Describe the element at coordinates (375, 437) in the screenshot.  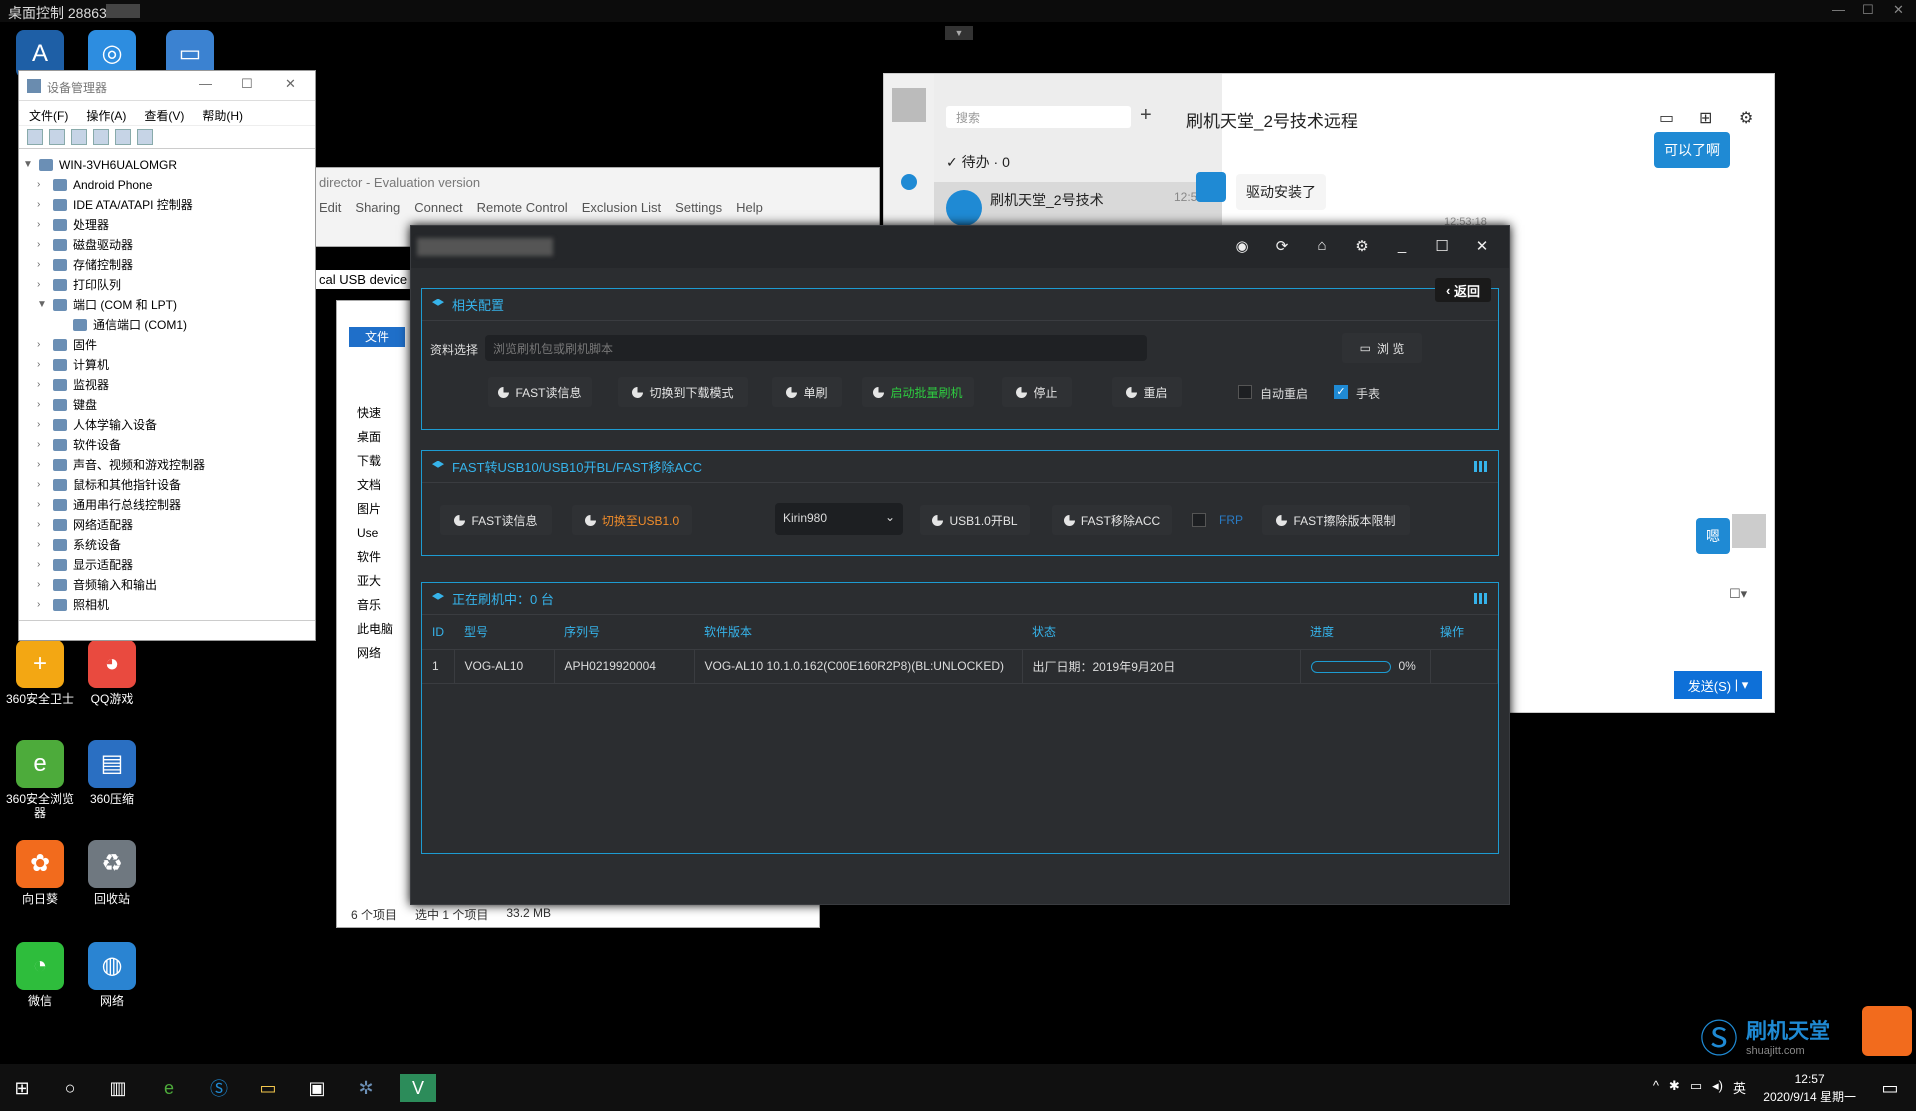
I see `nav-item: 桌面` at that location.